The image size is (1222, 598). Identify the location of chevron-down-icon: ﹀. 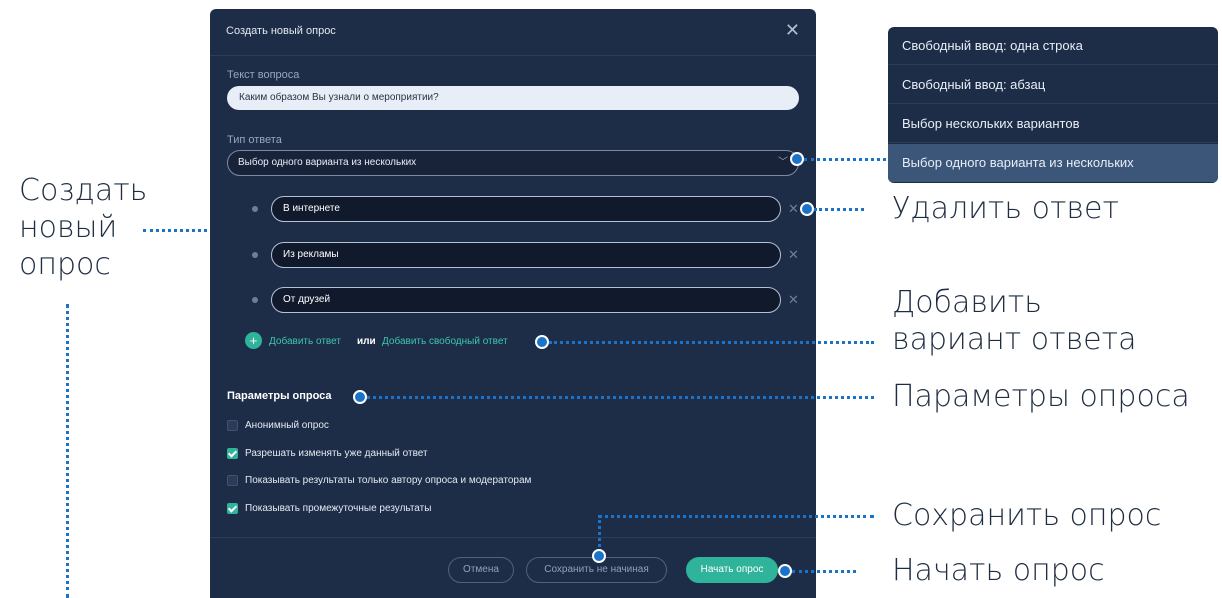
(783, 162).